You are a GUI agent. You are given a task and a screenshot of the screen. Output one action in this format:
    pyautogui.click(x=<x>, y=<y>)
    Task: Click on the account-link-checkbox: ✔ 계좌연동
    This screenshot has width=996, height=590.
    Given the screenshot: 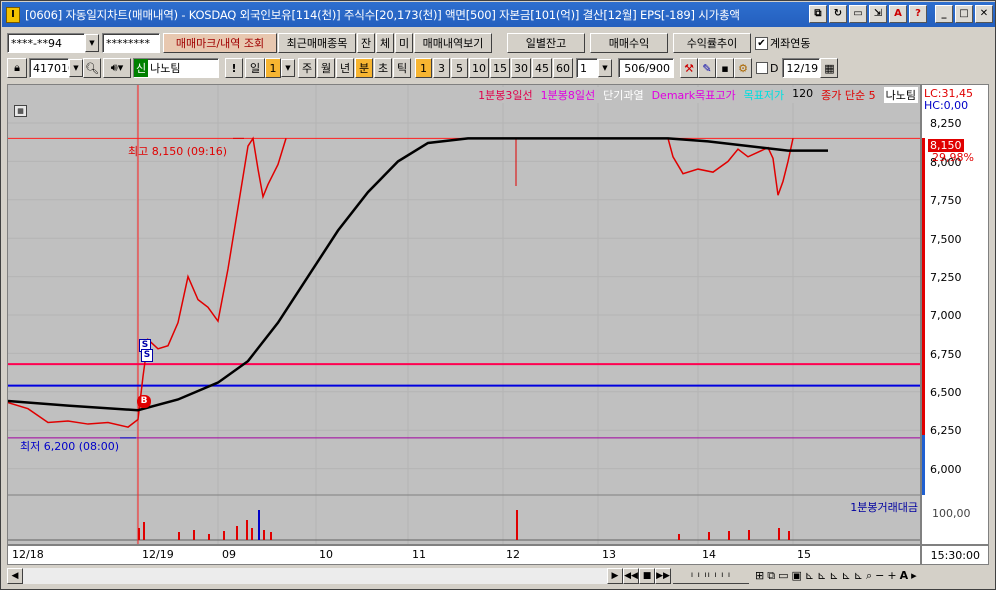 What is the action you would take?
    pyautogui.click(x=782, y=43)
    